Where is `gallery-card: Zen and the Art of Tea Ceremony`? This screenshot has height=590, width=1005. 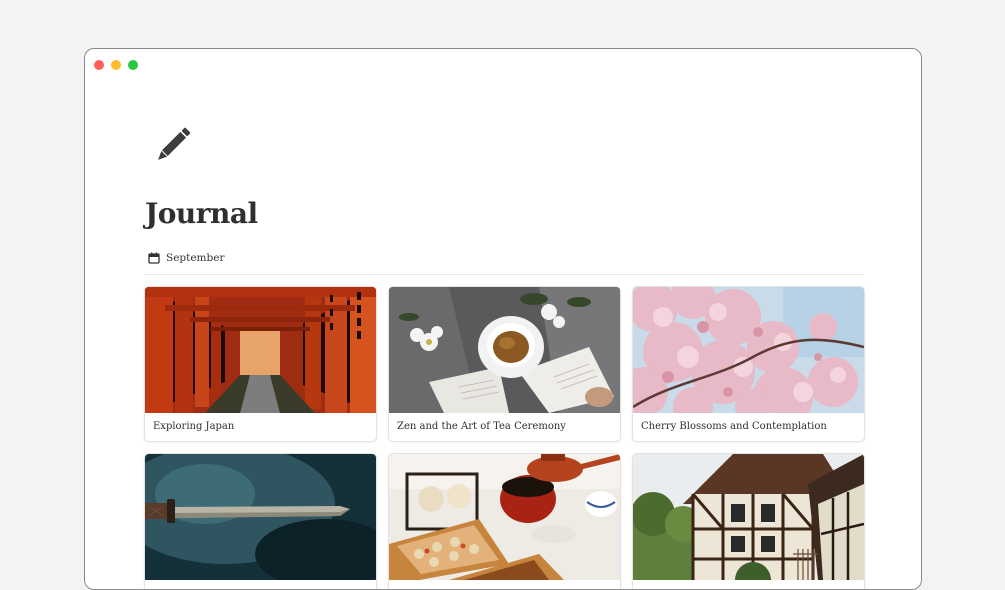
gallery-card: Zen and the Art of Tea Ceremony is located at coordinates (504, 364).